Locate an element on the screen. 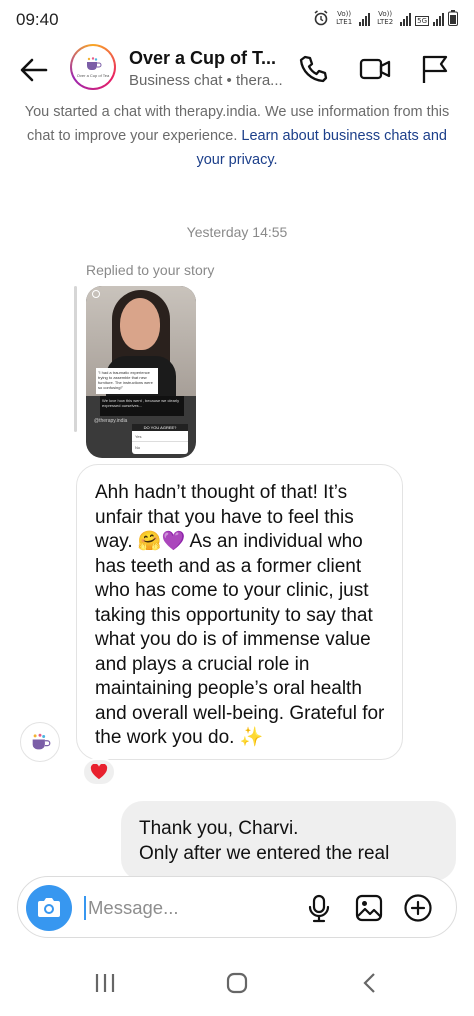 The width and height of the screenshot is (474, 1016). poll-option: Yes is located at coordinates (160, 436).